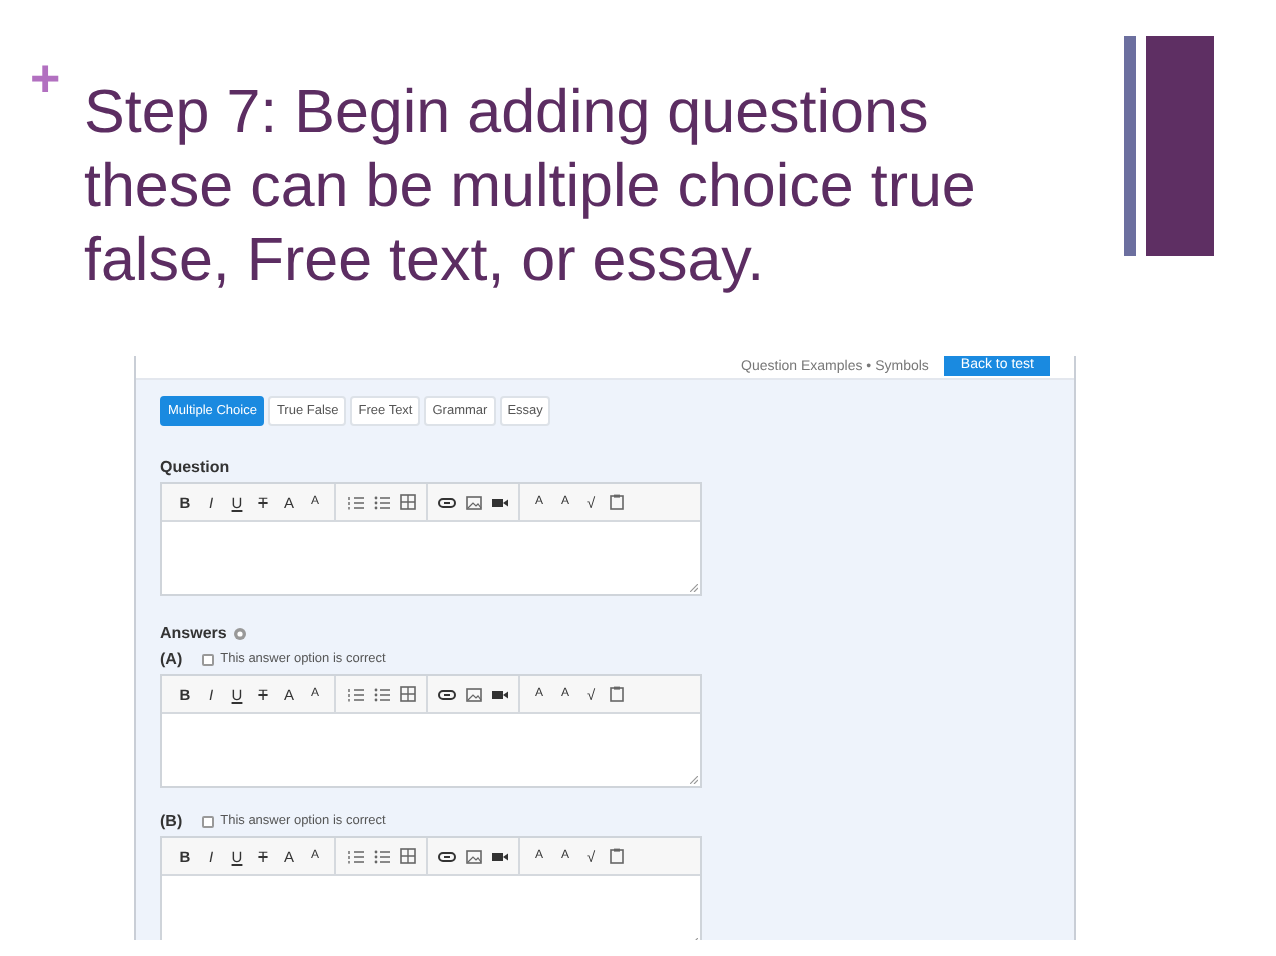 Image resolution: width=1276 pixels, height=956 pixels. What do you see at coordinates (196, 467) in the screenshot?
I see `question-label: Question` at bounding box center [196, 467].